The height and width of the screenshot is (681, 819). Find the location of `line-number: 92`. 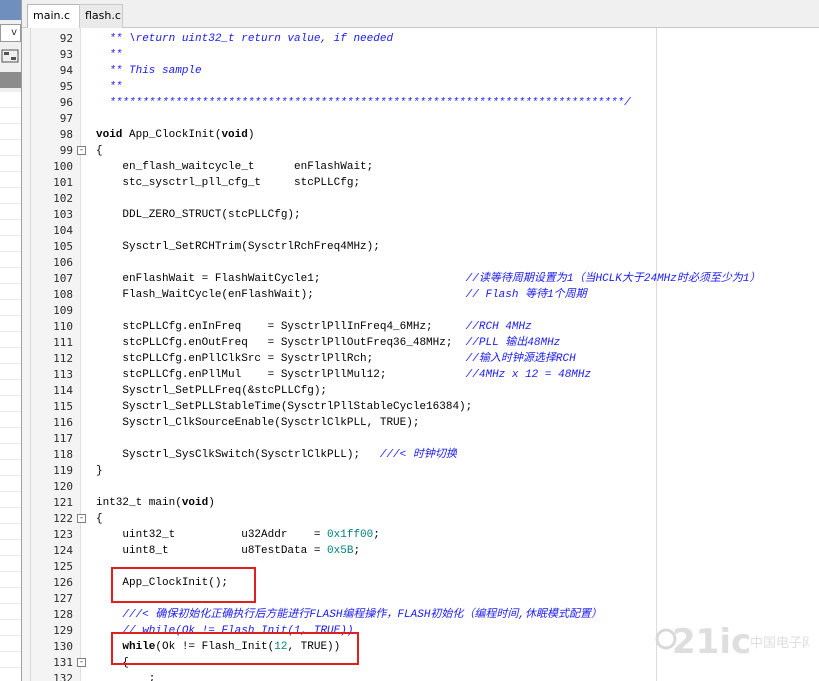

line-number: 92 is located at coordinates (66, 38).